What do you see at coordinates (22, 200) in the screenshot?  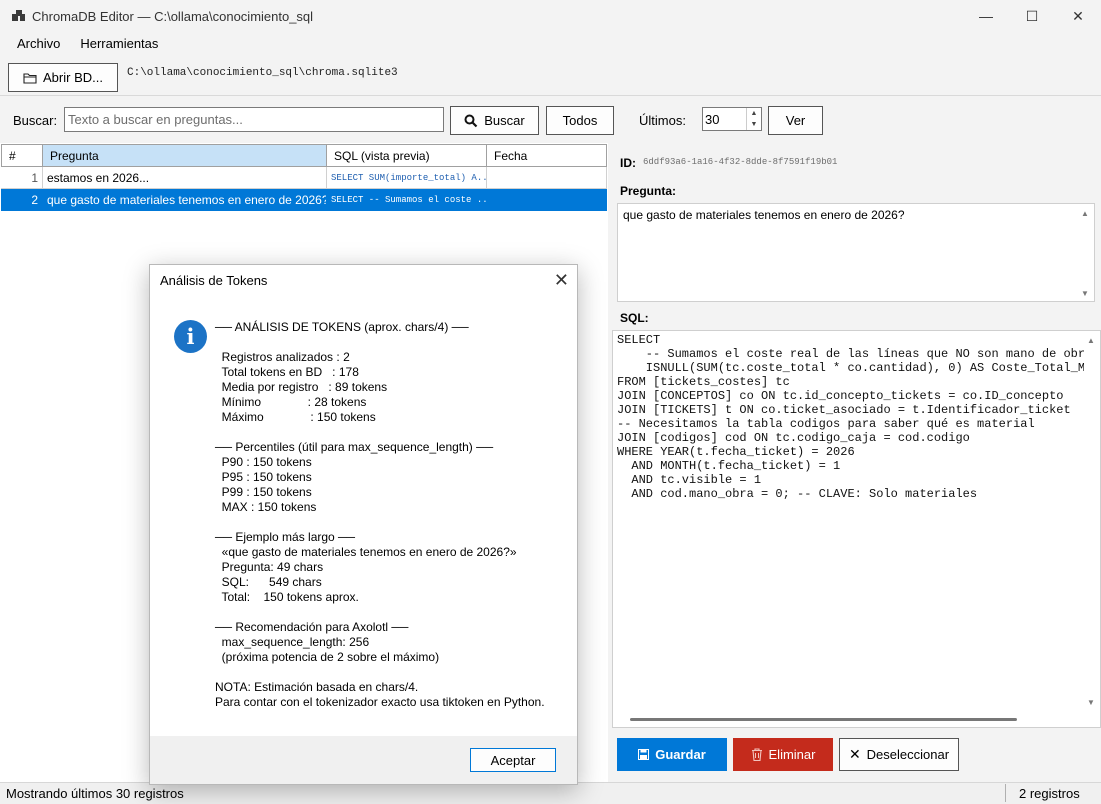 I see `row-num: 2` at bounding box center [22, 200].